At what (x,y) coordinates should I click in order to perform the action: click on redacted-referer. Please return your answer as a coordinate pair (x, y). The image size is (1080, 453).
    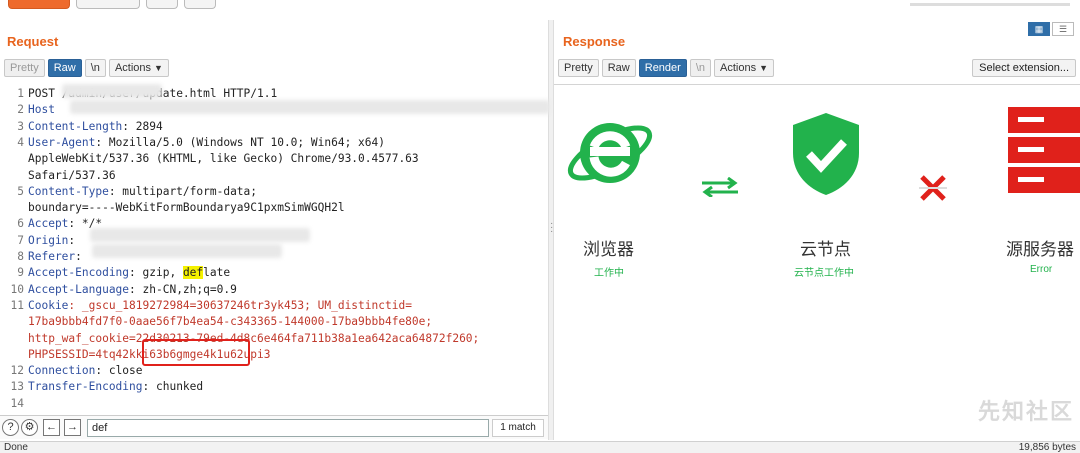
    Looking at the image, I should click on (187, 251).